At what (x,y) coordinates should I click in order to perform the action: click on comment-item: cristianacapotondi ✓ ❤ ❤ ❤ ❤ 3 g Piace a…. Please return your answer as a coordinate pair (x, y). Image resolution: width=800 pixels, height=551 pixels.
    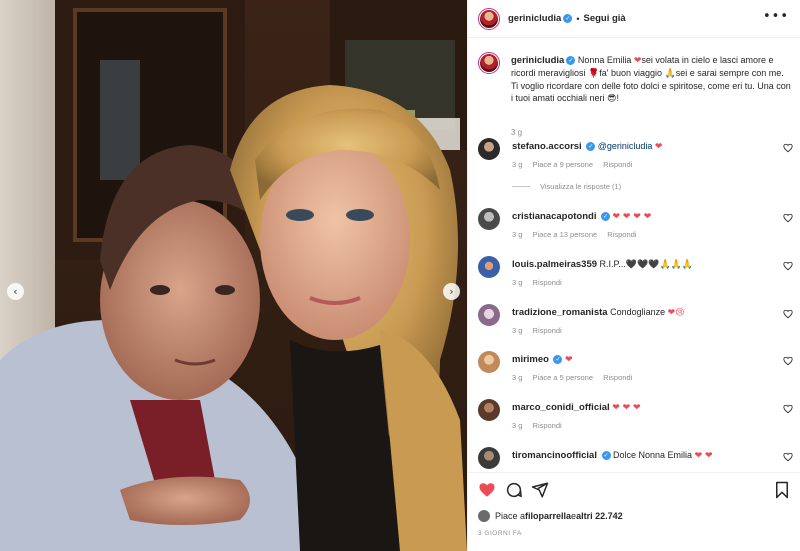
    Looking at the image, I should click on (635, 228).